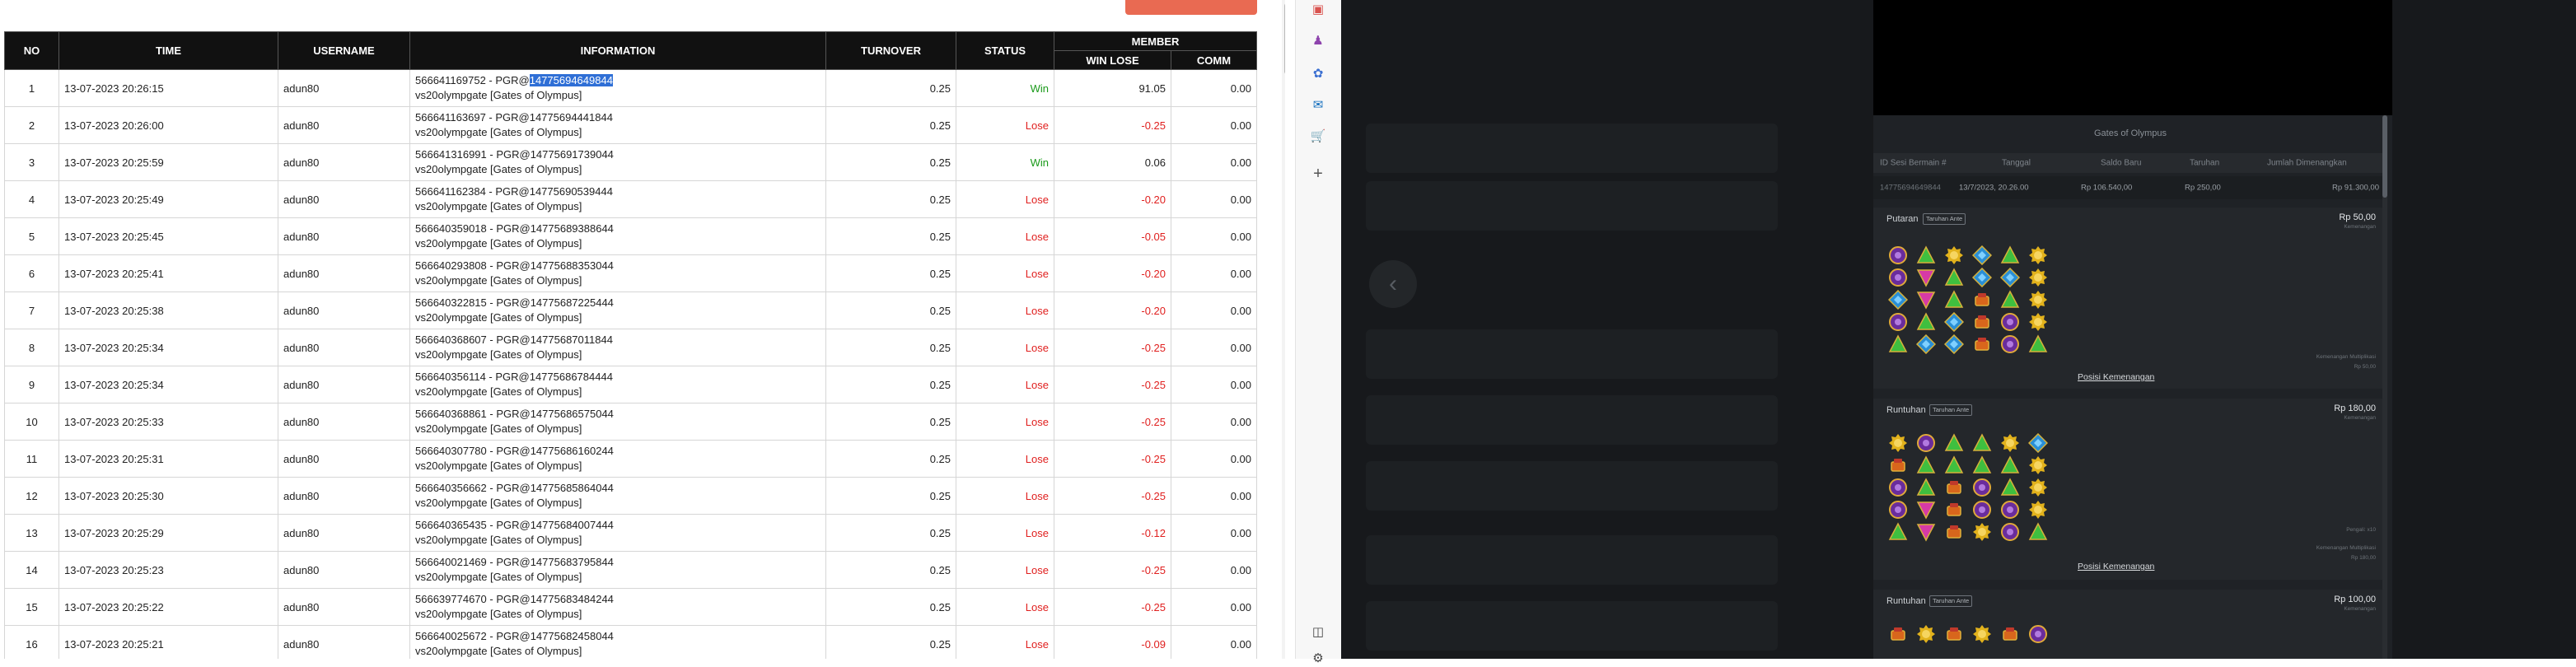 The width and height of the screenshot is (2576, 667). I want to click on back-arrow-icon: ‹, so click(1393, 284).